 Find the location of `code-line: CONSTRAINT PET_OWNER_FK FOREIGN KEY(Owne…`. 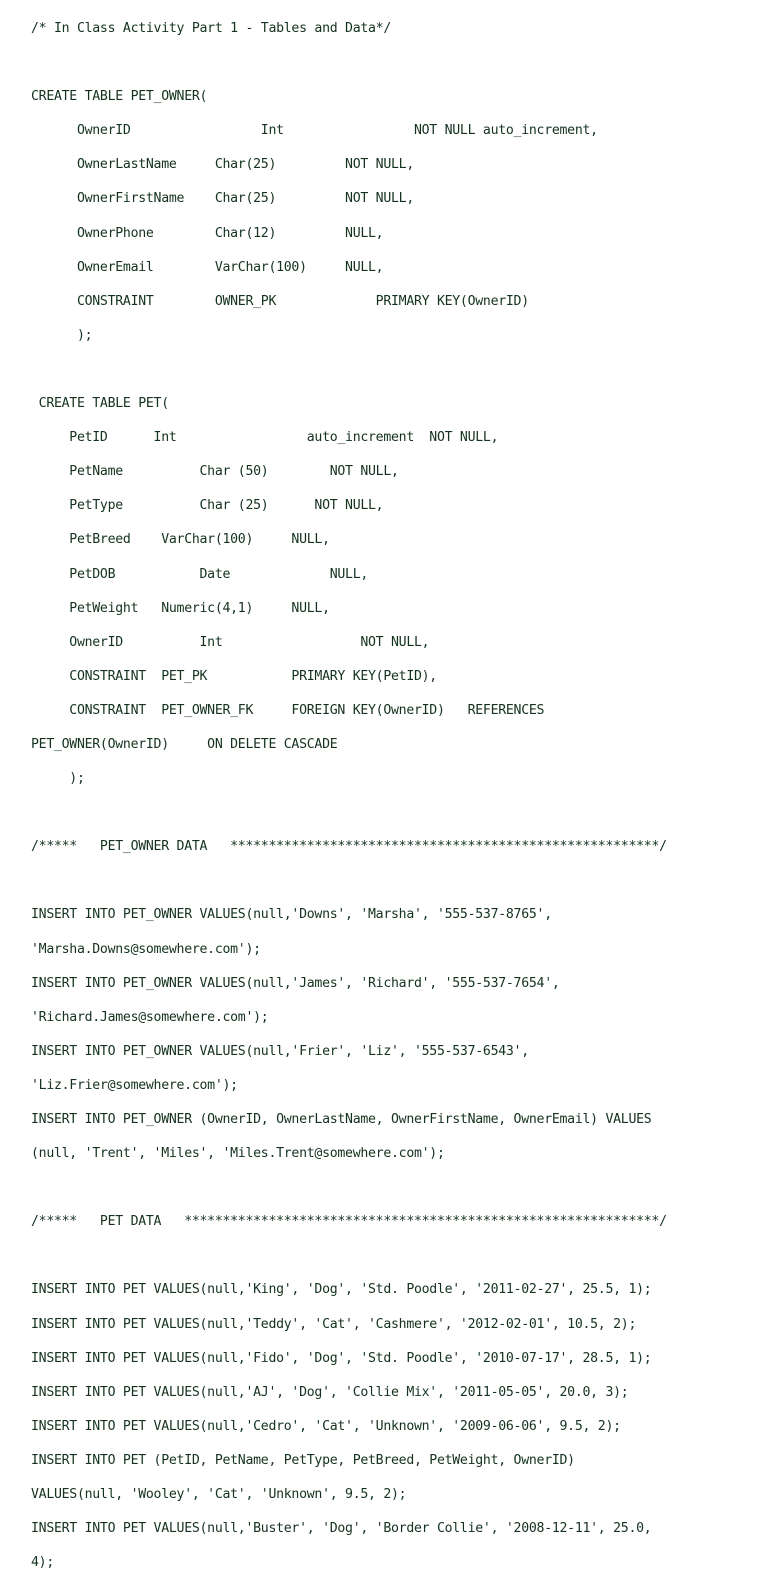

code-line: CONSTRAINT PET_OWNER_FK FOREIGN KEY(Owne… is located at coordinates (288, 710).